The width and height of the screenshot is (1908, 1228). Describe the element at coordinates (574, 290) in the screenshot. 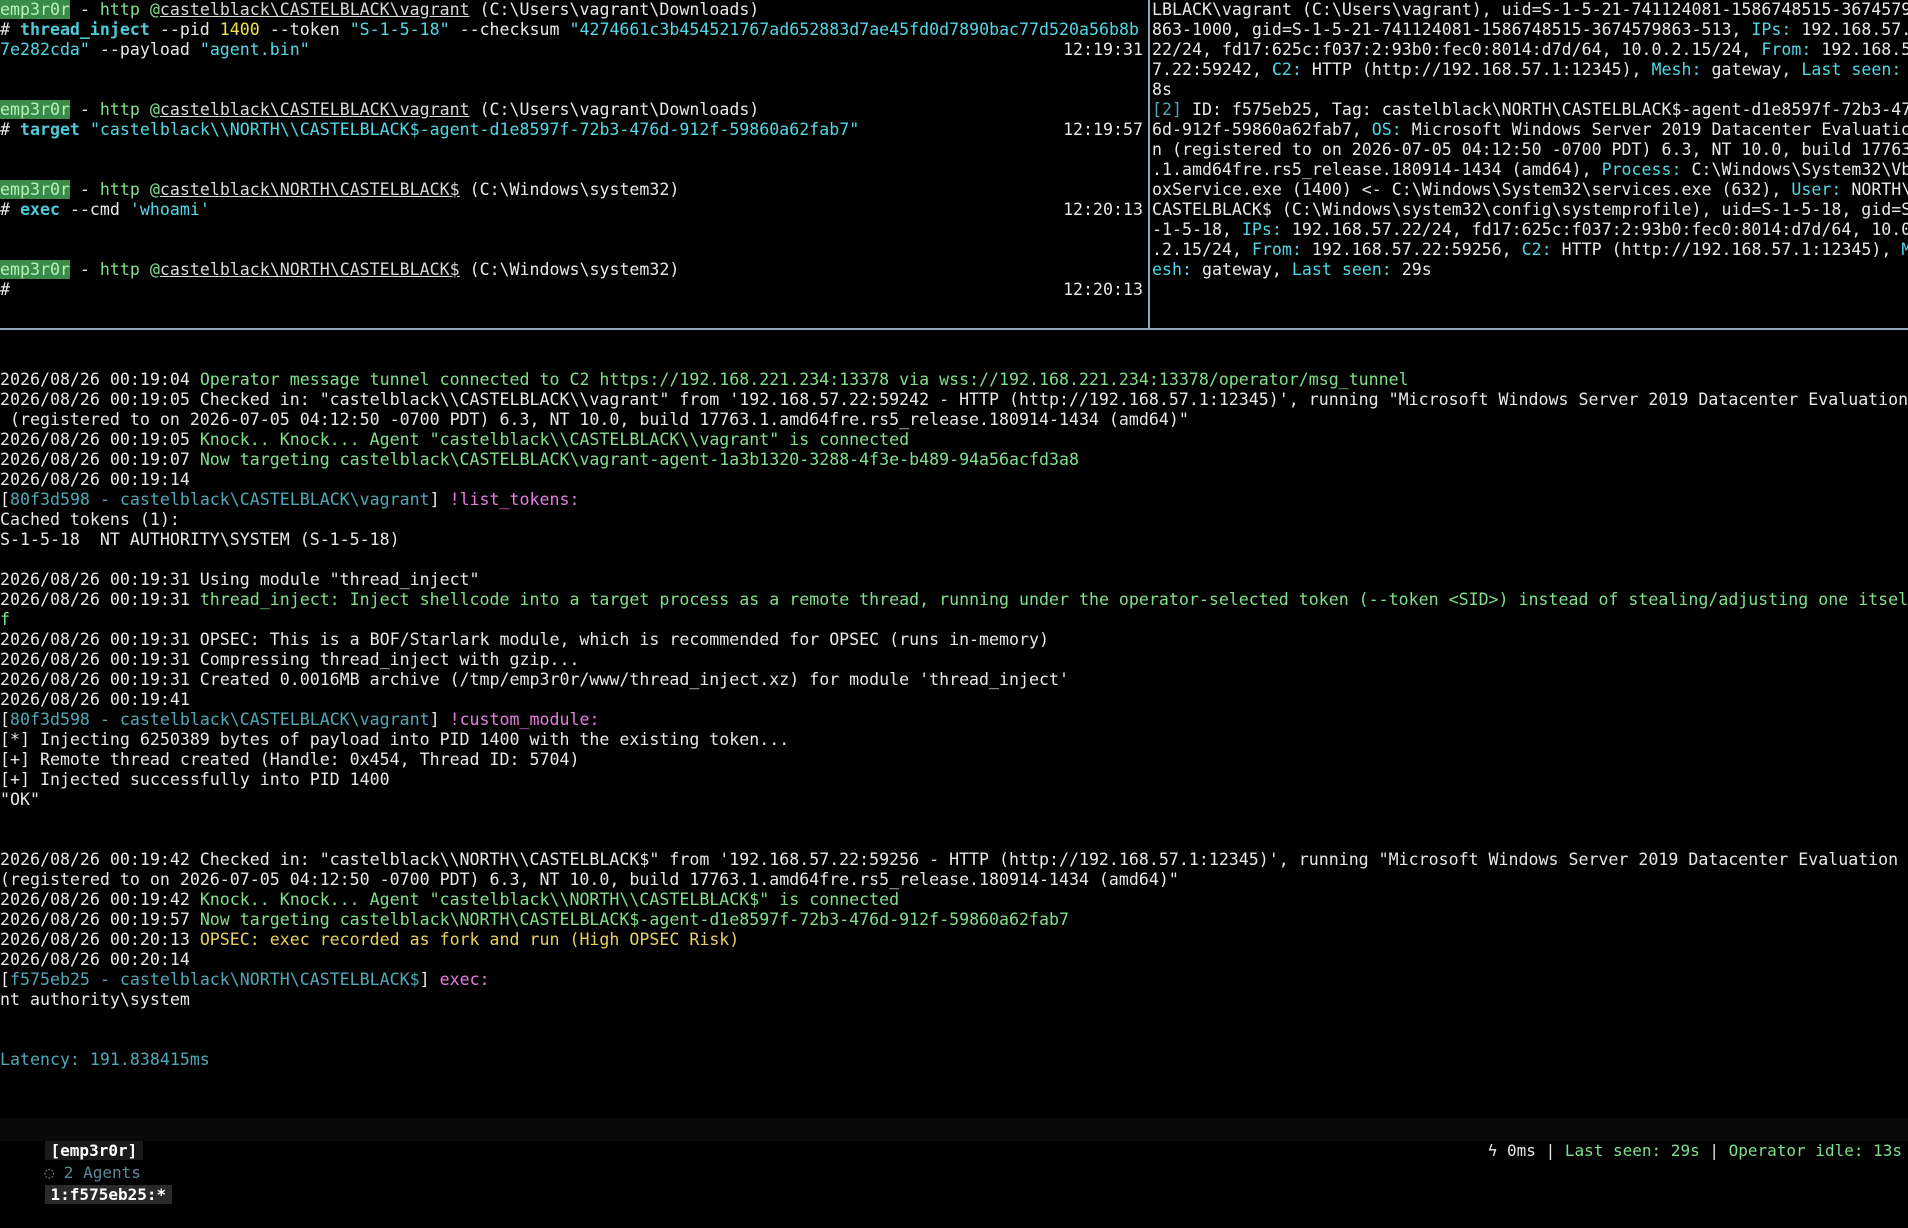

I see `command-line: #12:20:13` at that location.